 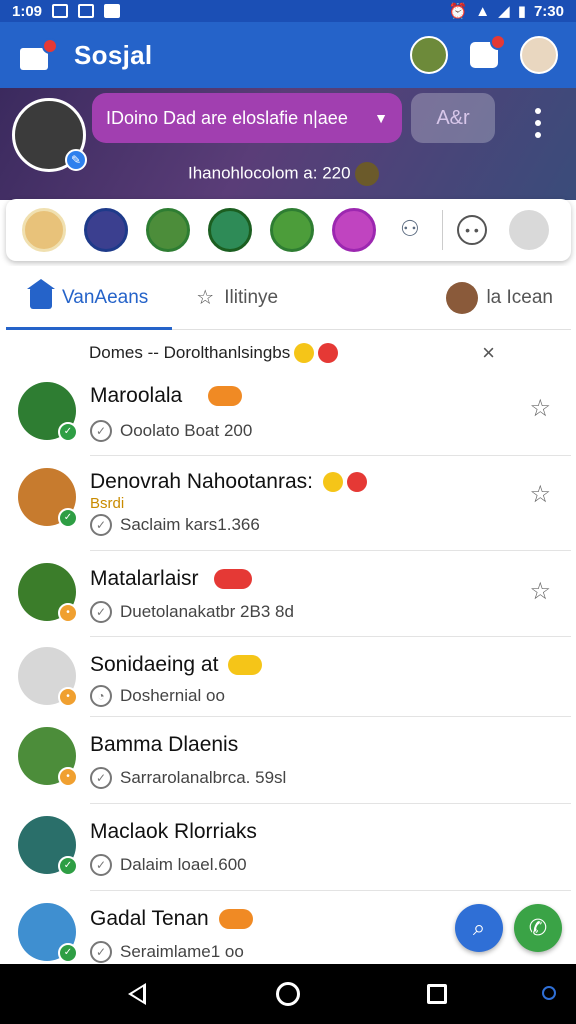 What do you see at coordinates (49, 135) in the screenshot?
I see `my-avatar: ✎` at bounding box center [49, 135].